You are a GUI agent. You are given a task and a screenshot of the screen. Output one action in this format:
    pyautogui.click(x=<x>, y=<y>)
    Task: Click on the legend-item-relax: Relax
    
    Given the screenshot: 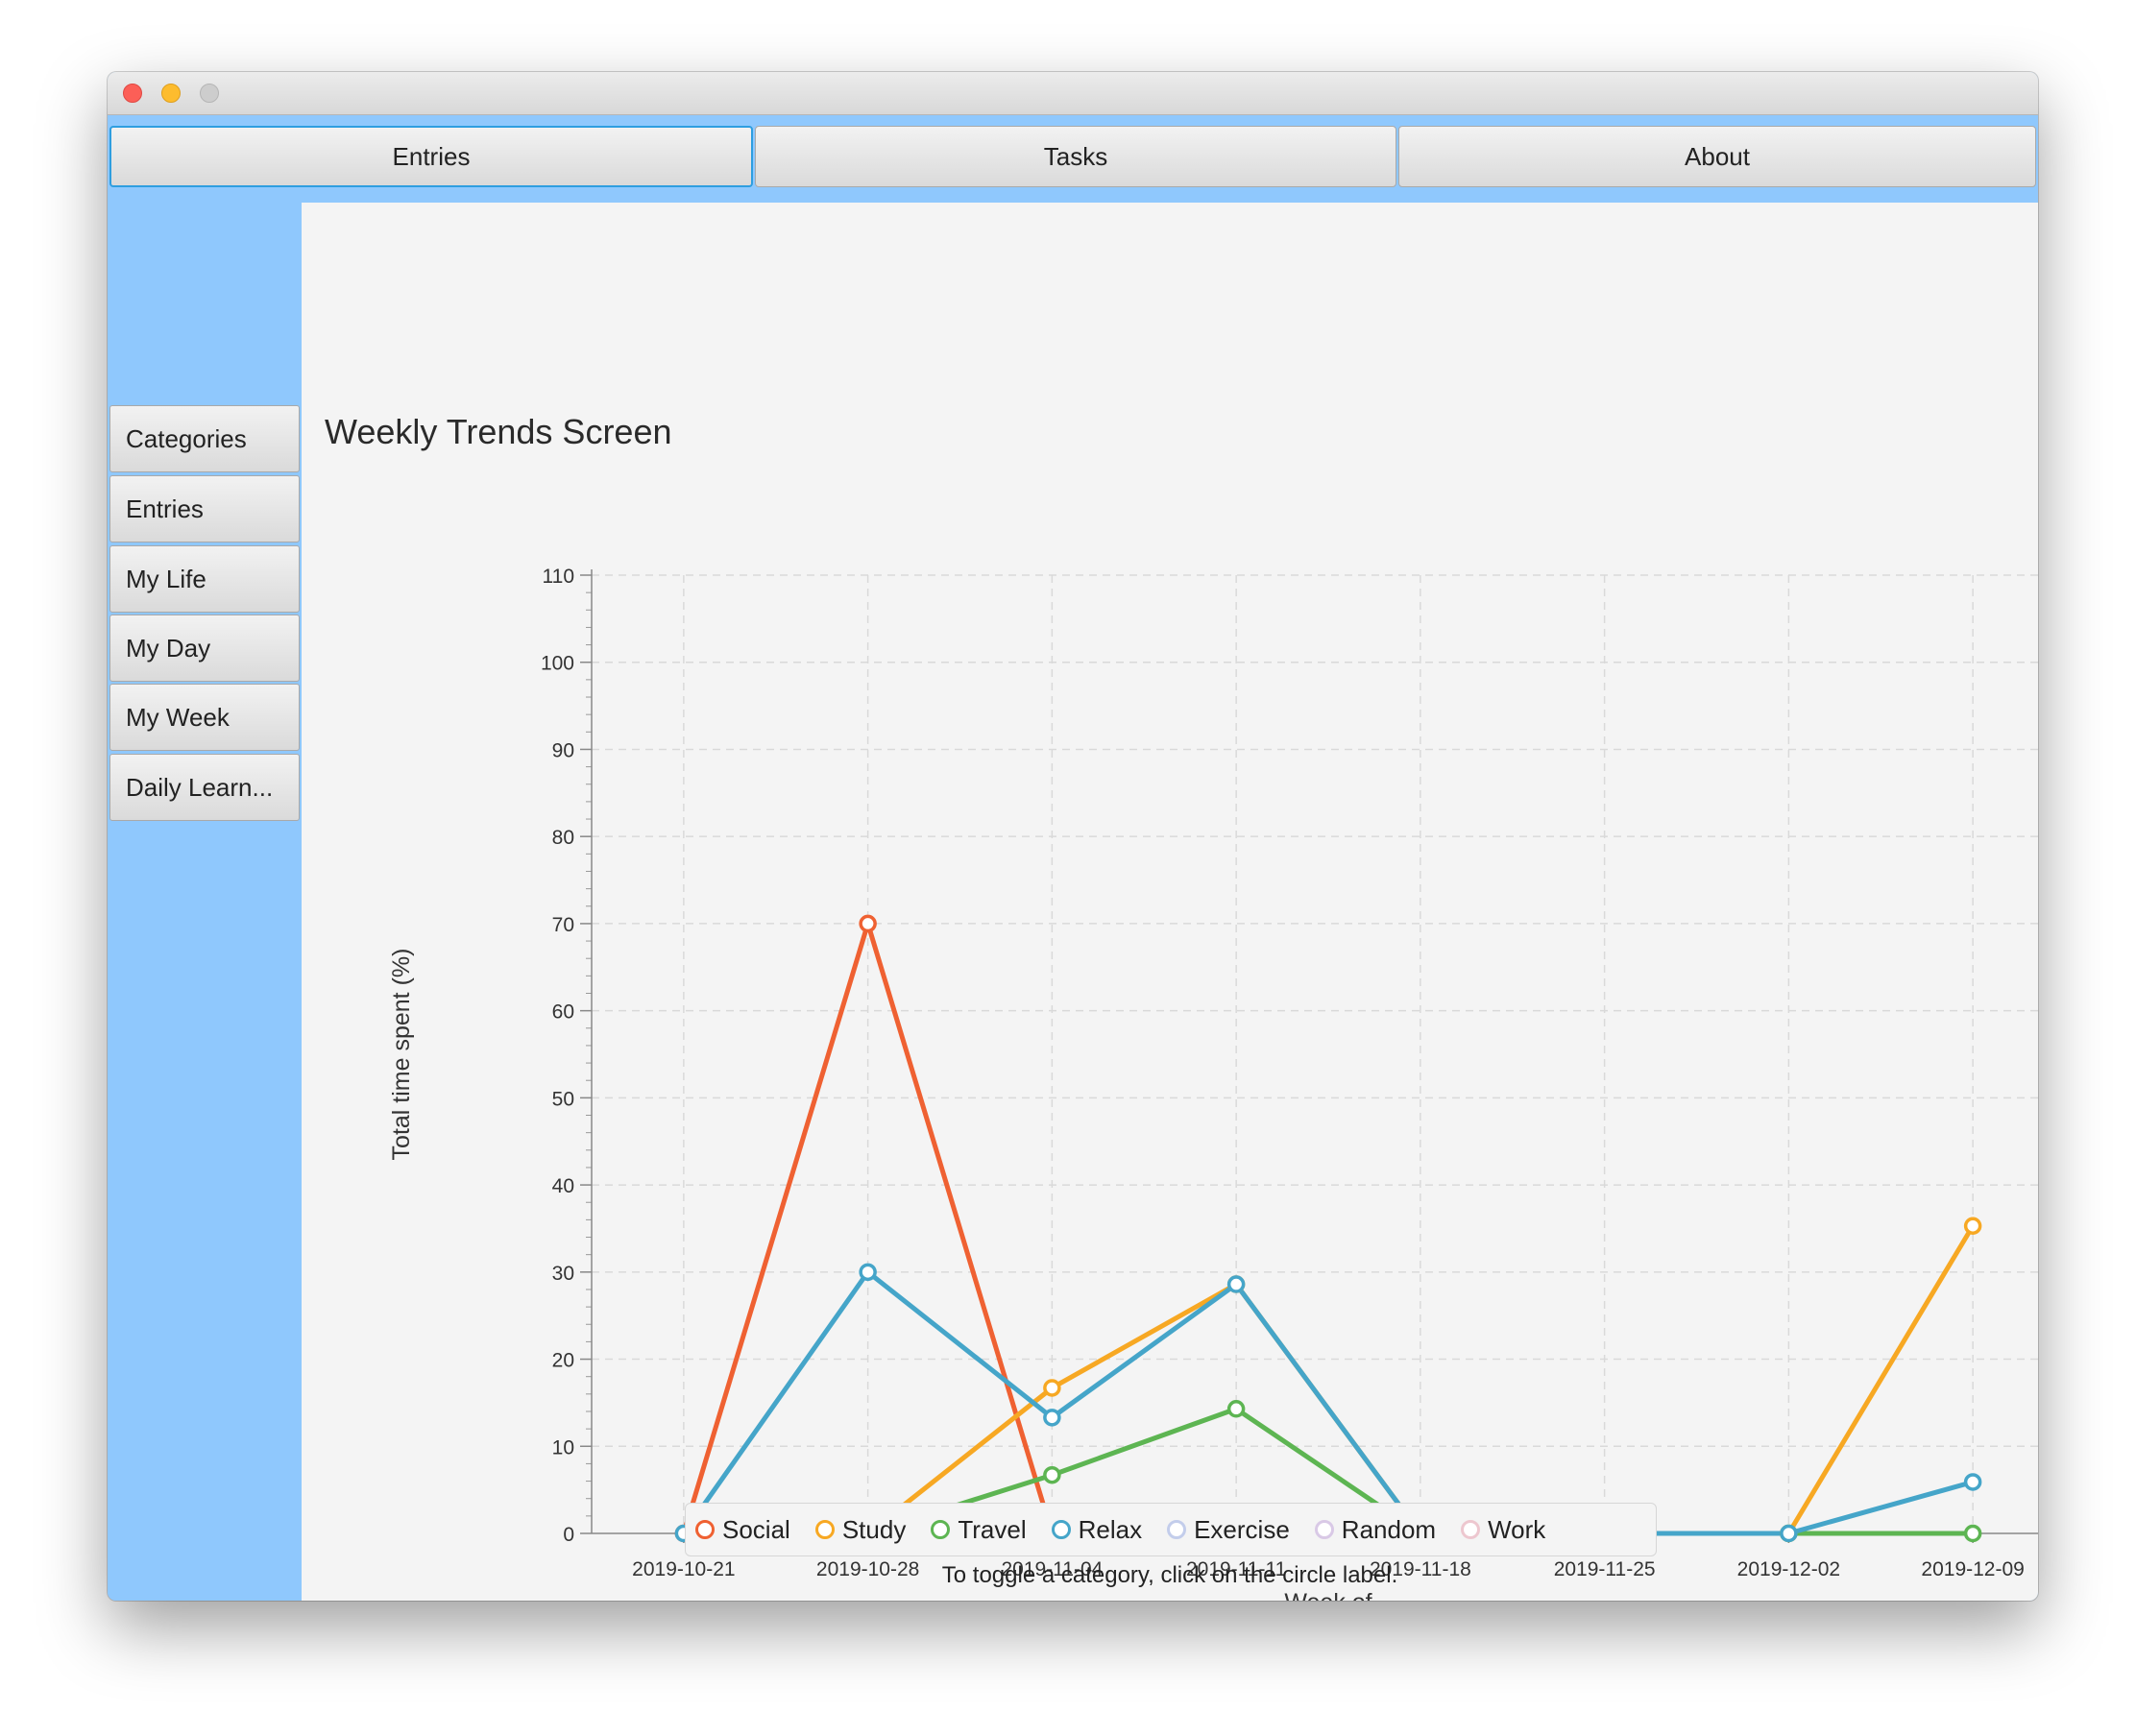 What is the action you would take?
    pyautogui.click(x=1097, y=1529)
    